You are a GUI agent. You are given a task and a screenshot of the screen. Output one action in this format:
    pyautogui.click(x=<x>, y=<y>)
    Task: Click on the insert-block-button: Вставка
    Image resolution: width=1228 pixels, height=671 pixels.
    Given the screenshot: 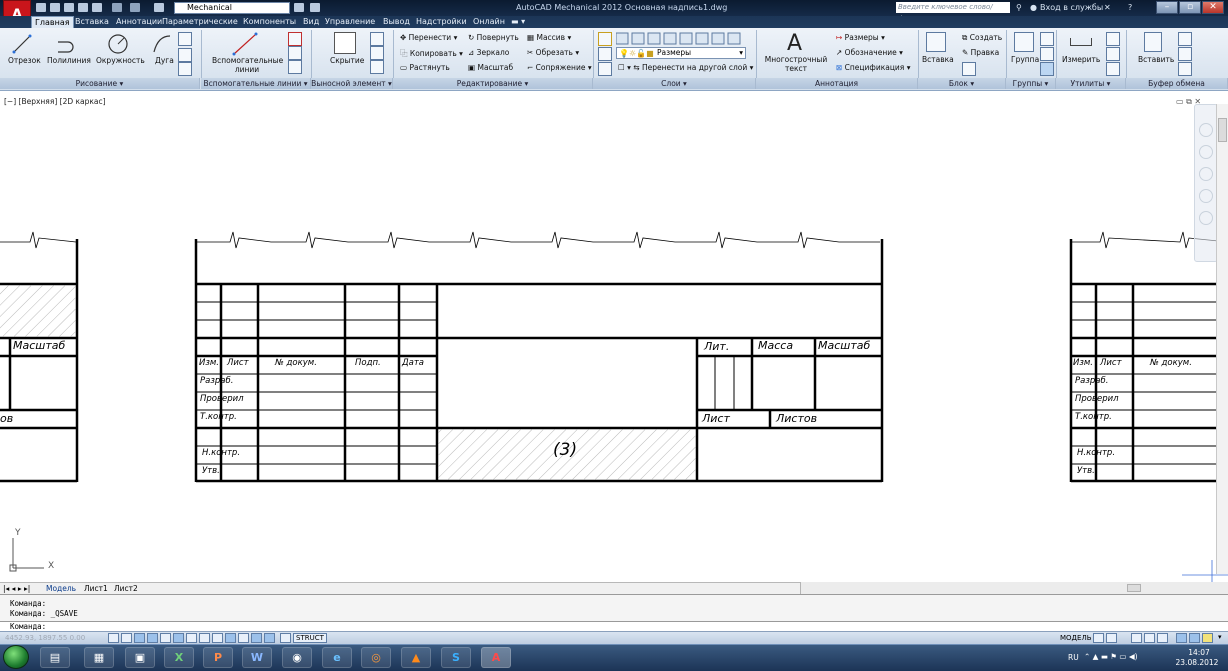 What is the action you would take?
    pyautogui.click(x=938, y=59)
    